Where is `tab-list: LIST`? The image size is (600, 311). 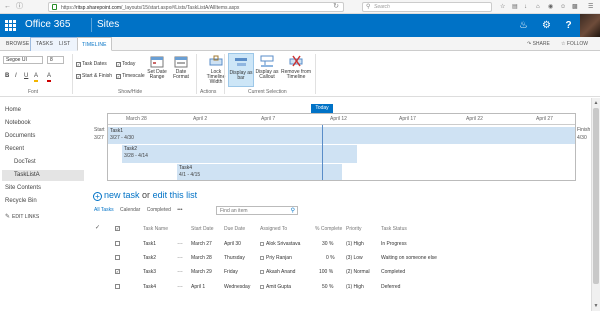
tab-list: LIST is located at coordinates (64, 44).